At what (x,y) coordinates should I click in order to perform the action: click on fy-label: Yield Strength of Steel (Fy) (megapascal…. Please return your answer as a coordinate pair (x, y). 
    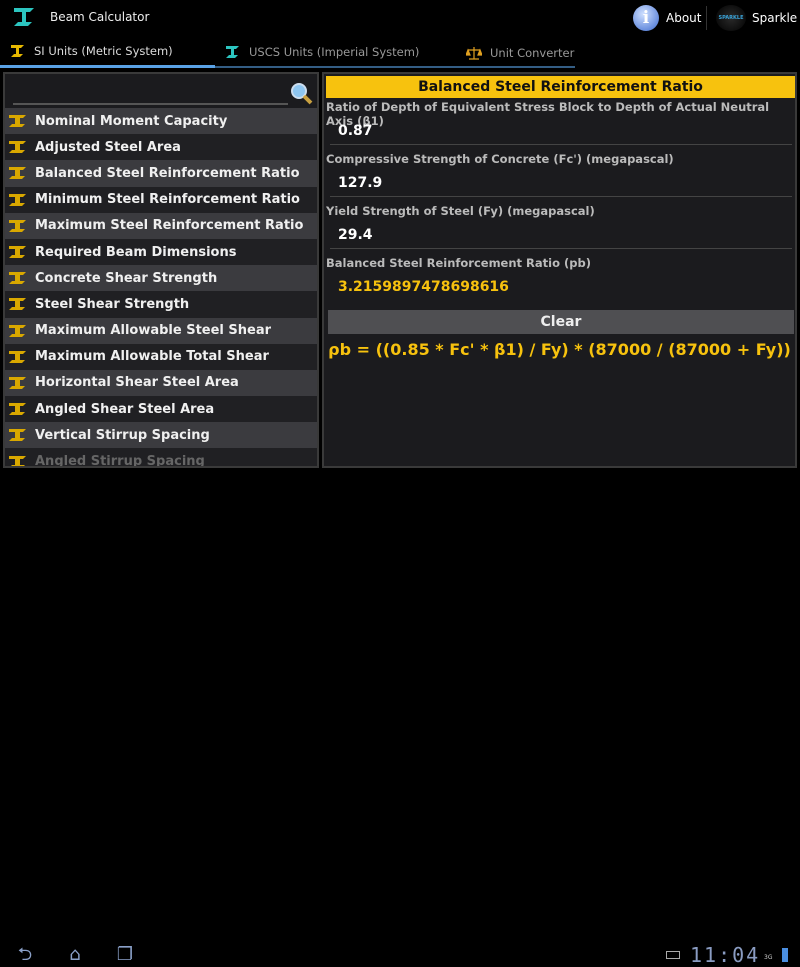
    Looking at the image, I should click on (460, 211).